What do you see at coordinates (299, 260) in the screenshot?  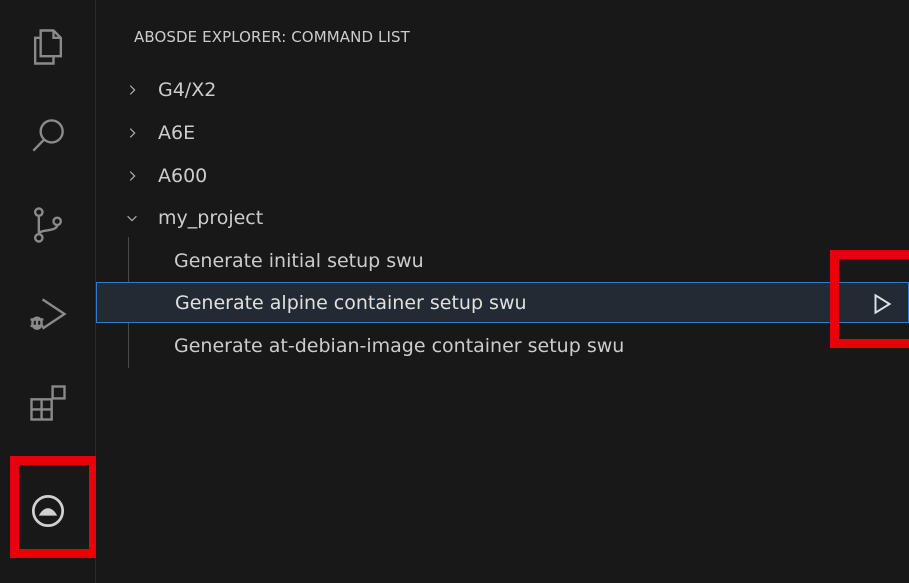 I see `command-item-label: Generate initial setup swu` at bounding box center [299, 260].